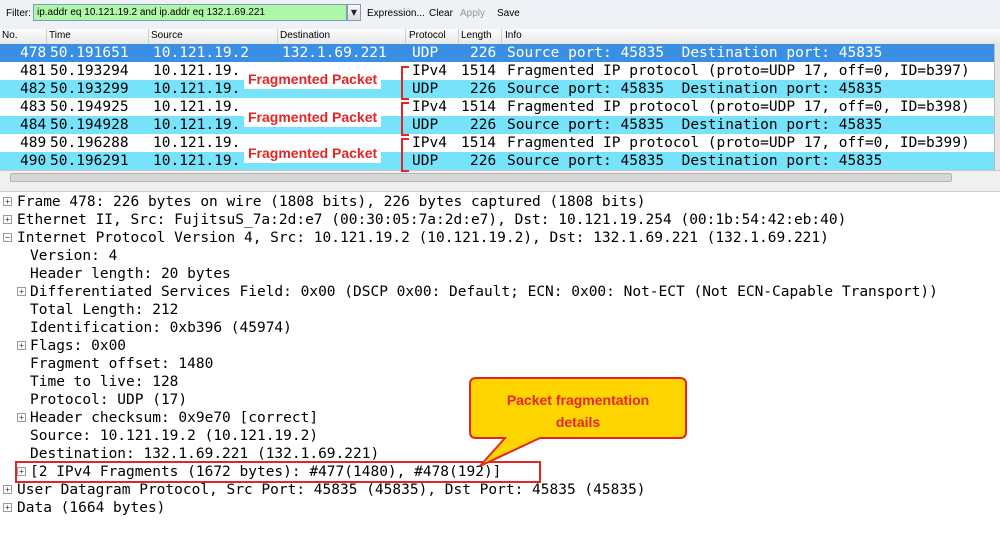  Describe the element at coordinates (578, 400) in the screenshot. I see `callout-text-line1: Packet fragmentation` at that location.